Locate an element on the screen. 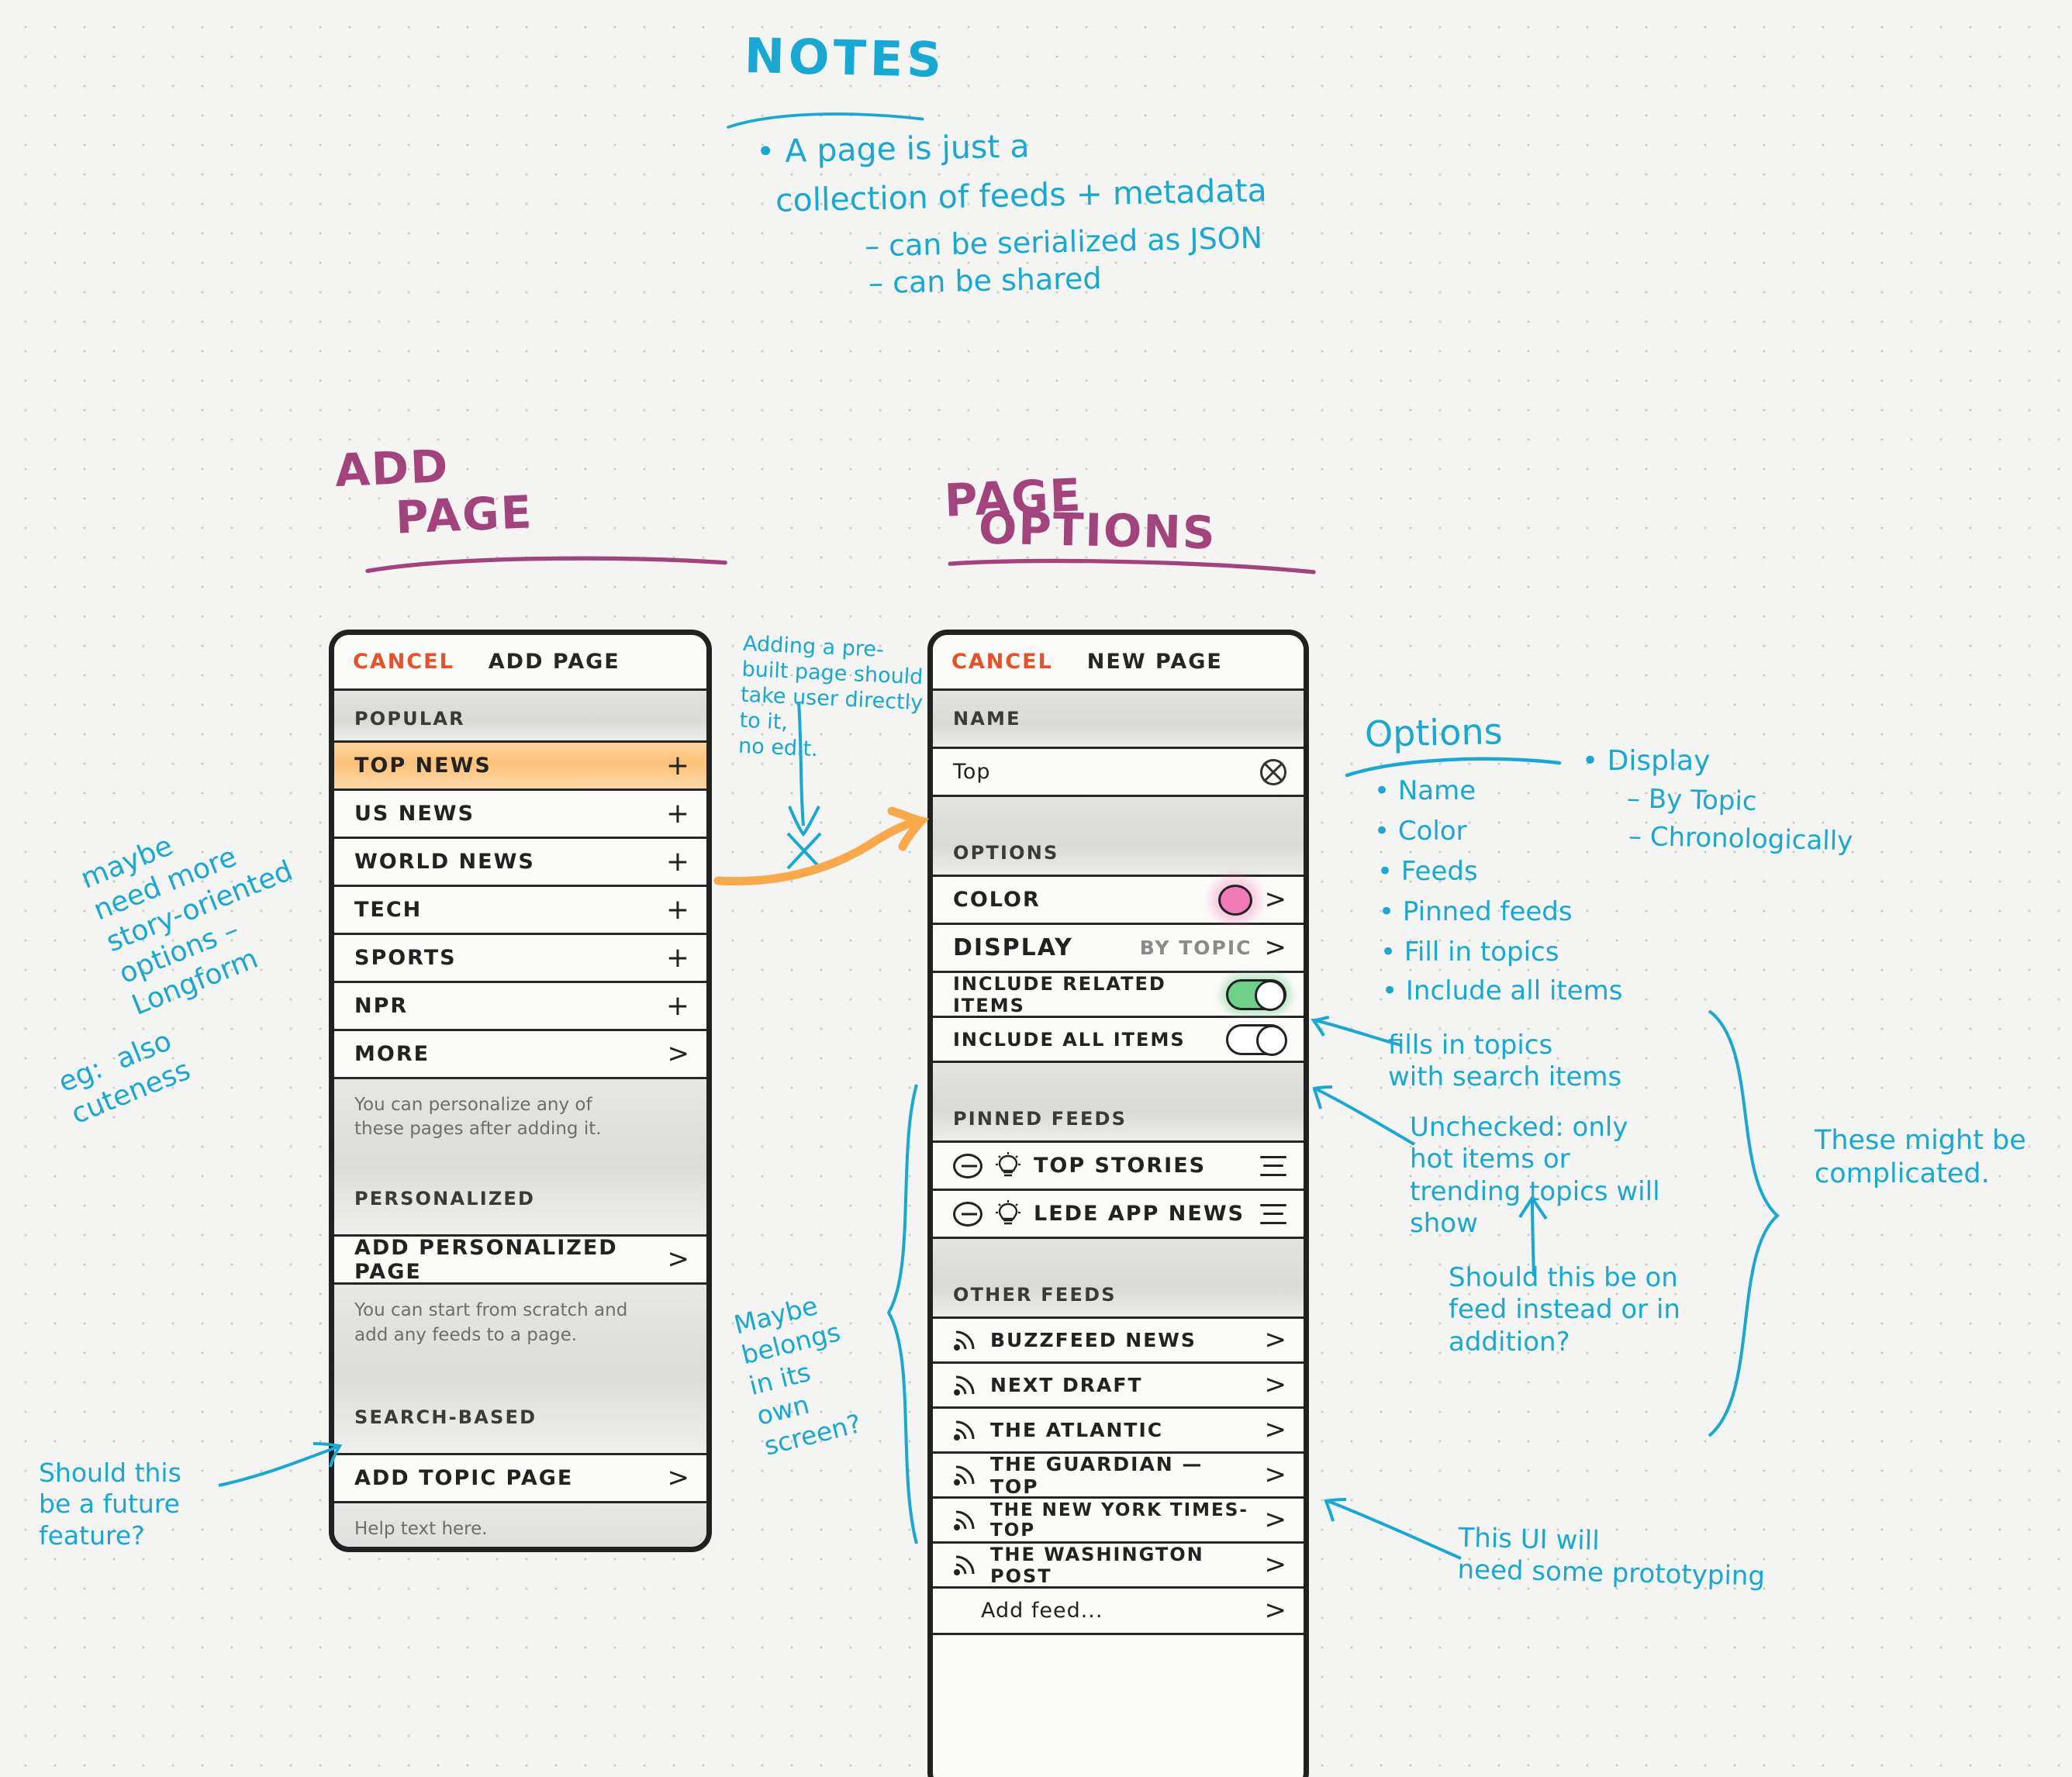  add-page-underline is located at coordinates (546, 565).